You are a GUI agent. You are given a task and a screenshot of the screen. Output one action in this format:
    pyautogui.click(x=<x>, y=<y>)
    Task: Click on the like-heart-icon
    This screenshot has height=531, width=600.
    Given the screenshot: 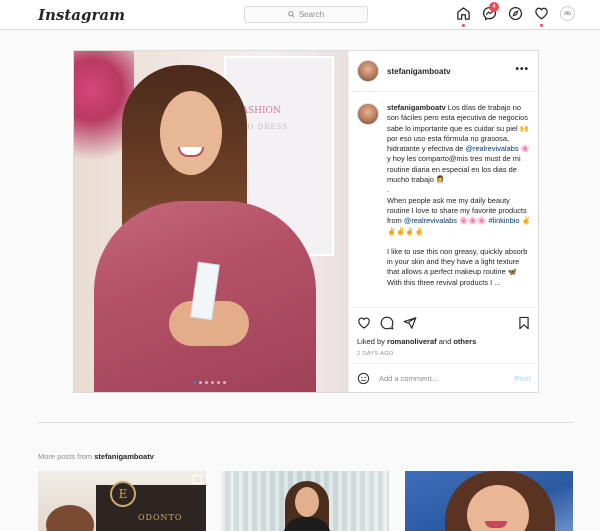 What is the action you would take?
    pyautogui.click(x=364, y=323)
    